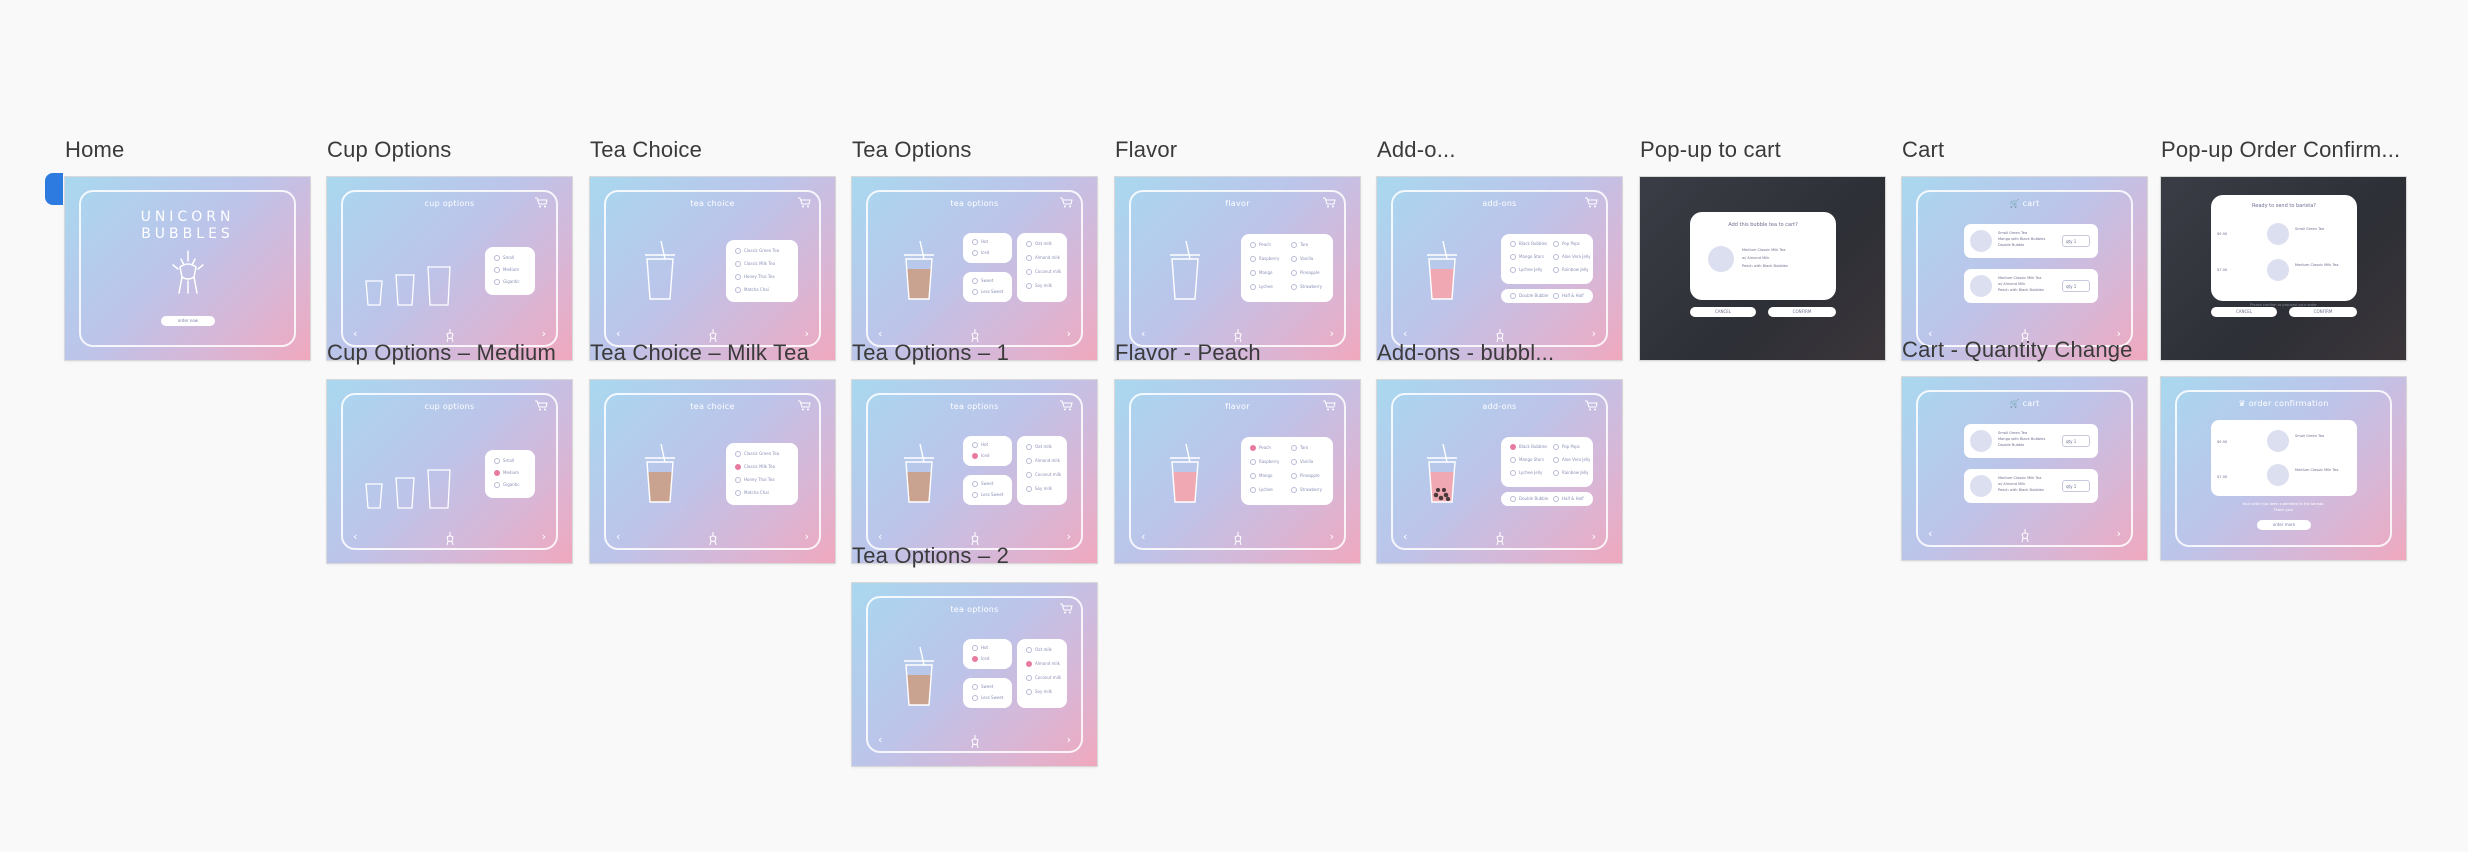  I want to click on artboard-title-home: Home, so click(95, 150).